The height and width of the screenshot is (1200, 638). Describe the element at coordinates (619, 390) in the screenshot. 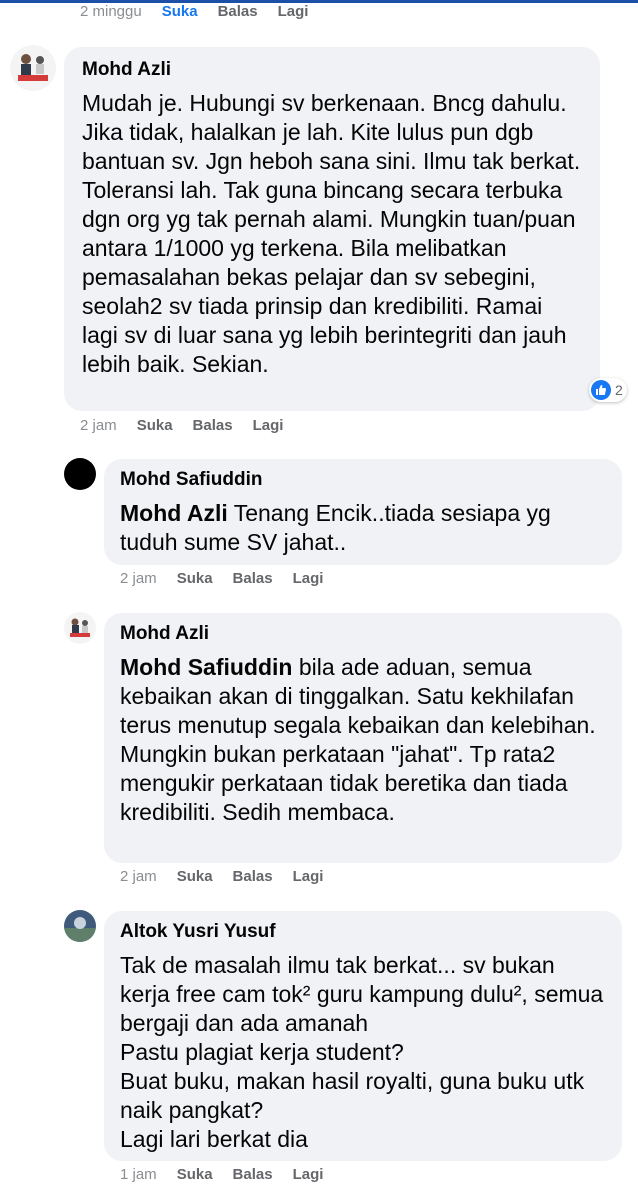

I see `reaction-count: 2` at that location.